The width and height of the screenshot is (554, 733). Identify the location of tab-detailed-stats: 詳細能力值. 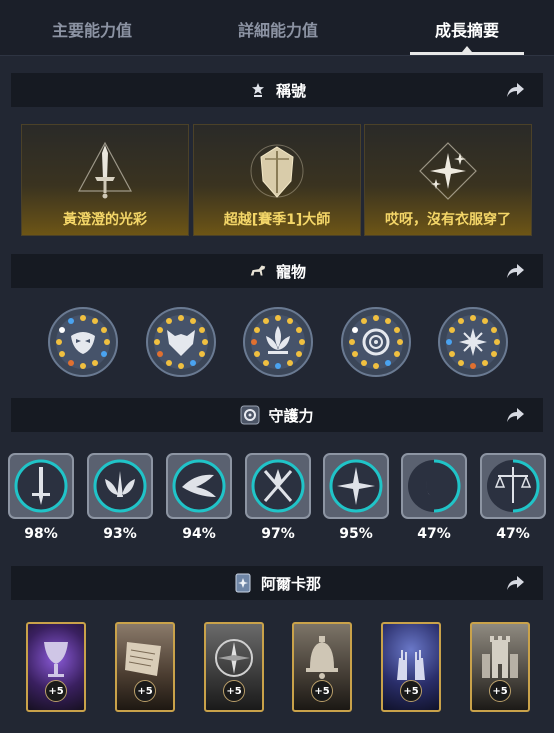
(278, 30).